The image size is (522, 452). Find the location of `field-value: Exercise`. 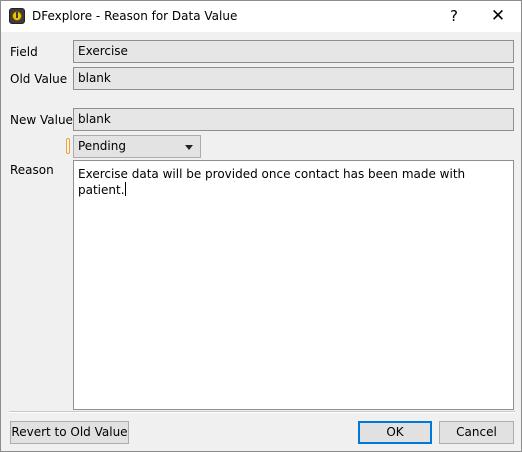

field-value: Exercise is located at coordinates (293, 51).